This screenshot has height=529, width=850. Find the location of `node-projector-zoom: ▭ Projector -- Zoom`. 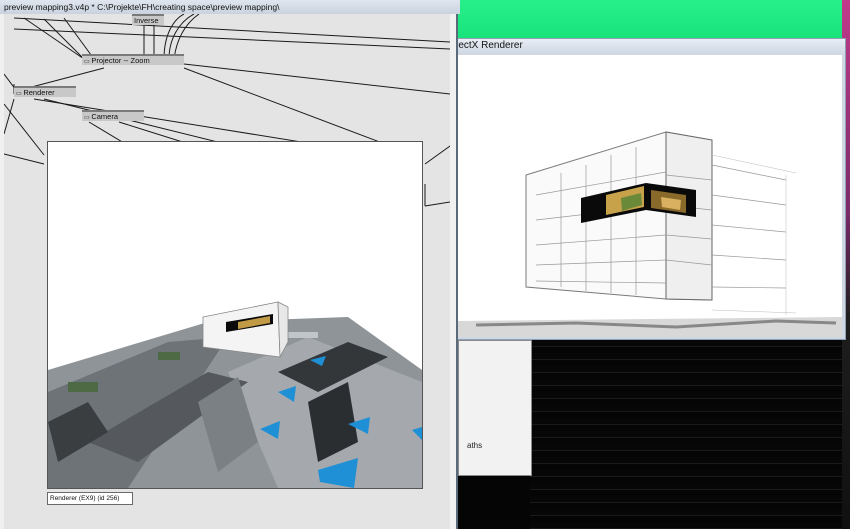

node-projector-zoom: ▭ Projector -- Zoom is located at coordinates (133, 59).